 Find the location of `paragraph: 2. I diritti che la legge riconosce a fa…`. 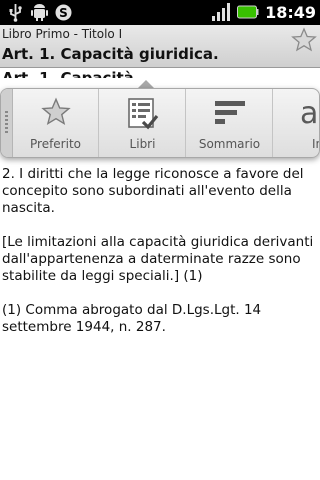

paragraph: 2. I diritti che la legge riconosce a fa… is located at coordinates (153, 191).